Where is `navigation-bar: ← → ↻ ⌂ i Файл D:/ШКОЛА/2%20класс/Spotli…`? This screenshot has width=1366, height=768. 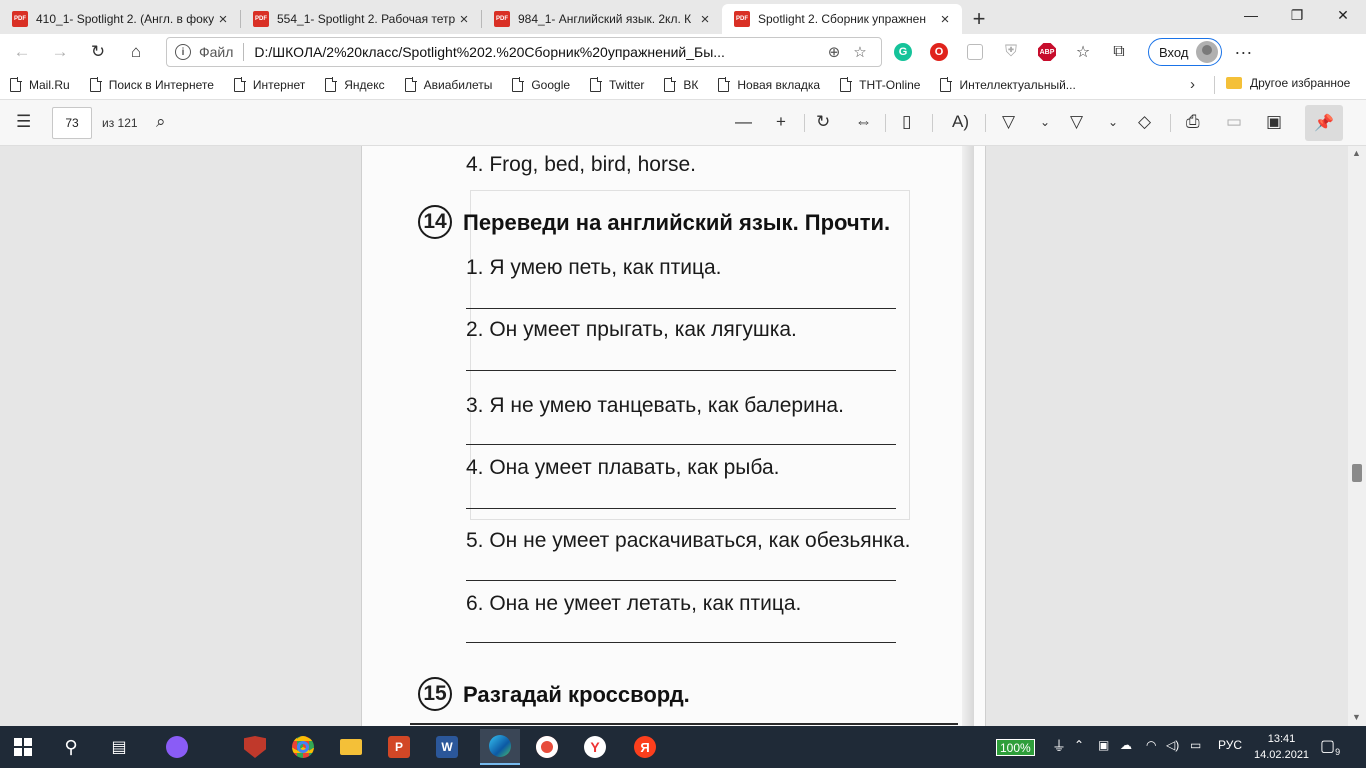
navigation-bar: ← → ↻ ⌂ i Файл D:/ШКОЛА/2%20класс/Spotli… is located at coordinates (683, 52).